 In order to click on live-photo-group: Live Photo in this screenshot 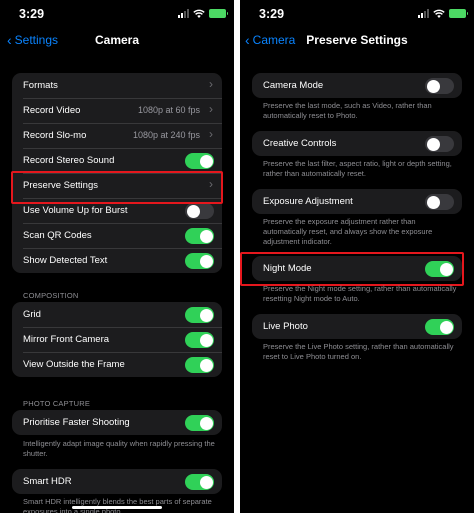, I will do `click(357, 326)`.